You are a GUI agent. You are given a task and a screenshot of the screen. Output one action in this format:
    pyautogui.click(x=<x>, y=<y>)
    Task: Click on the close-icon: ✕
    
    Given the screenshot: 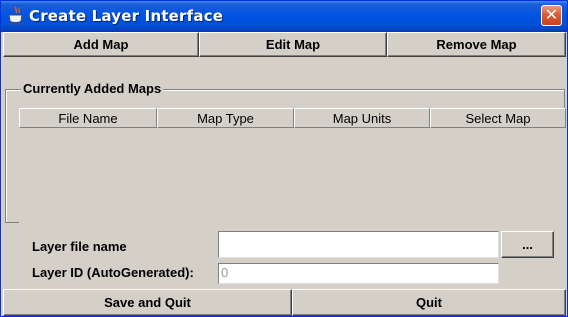 What is the action you would take?
    pyautogui.click(x=551, y=14)
    